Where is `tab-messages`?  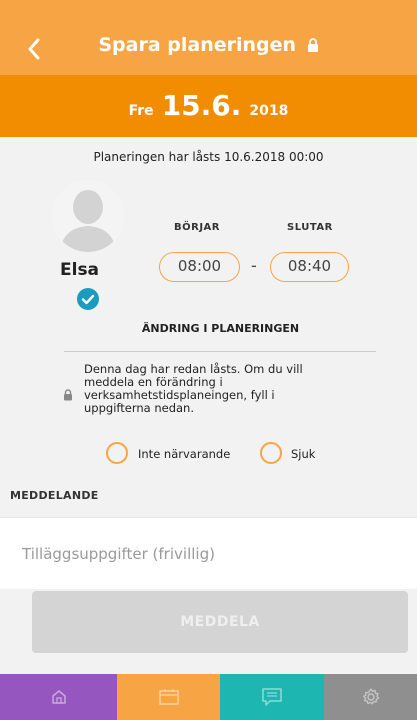
tab-messages is located at coordinates (272, 697).